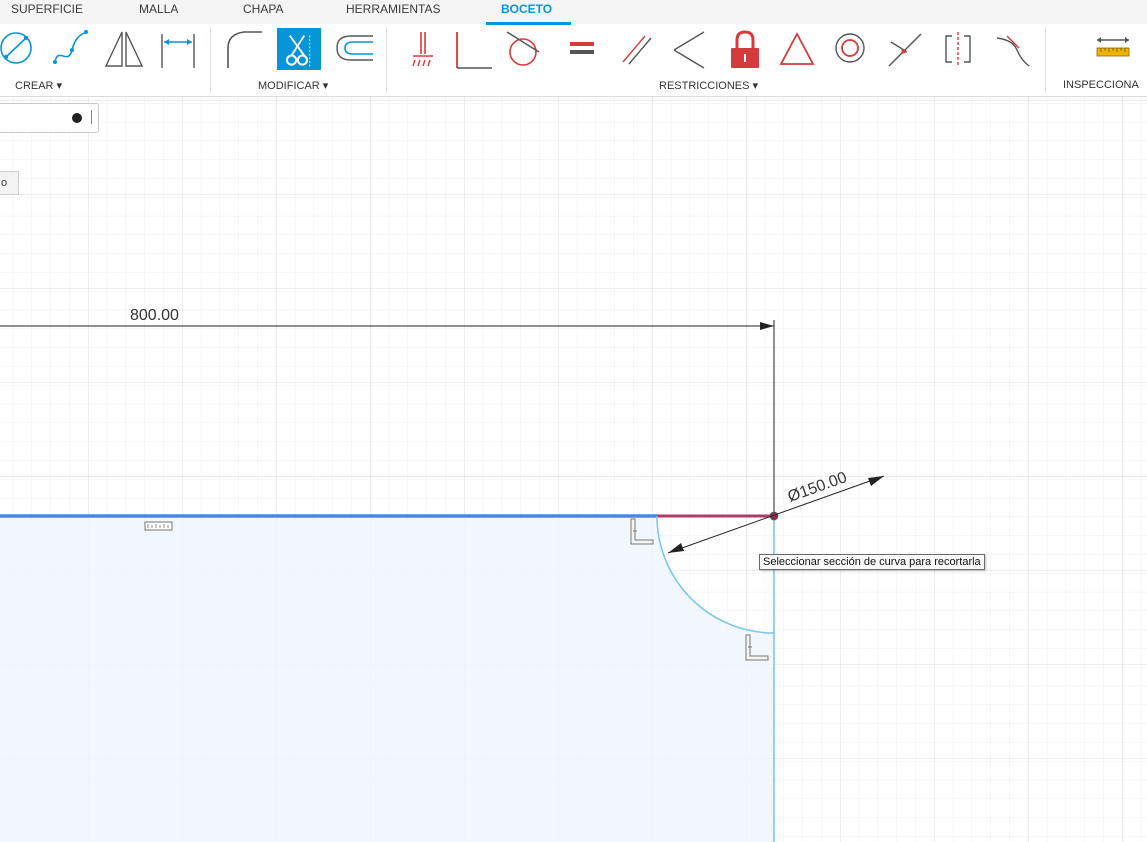 The height and width of the screenshot is (842, 1147). Describe the element at coordinates (70, 49) in the screenshot. I see `spline-tool-icon` at that location.